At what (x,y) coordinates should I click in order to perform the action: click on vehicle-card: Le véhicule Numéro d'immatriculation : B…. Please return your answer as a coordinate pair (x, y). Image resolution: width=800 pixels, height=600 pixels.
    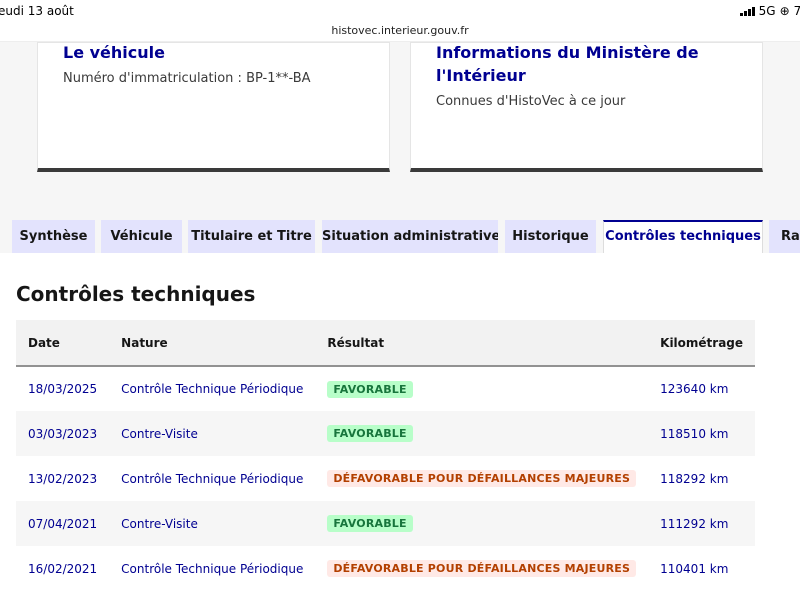
    Looking at the image, I should click on (213, 107).